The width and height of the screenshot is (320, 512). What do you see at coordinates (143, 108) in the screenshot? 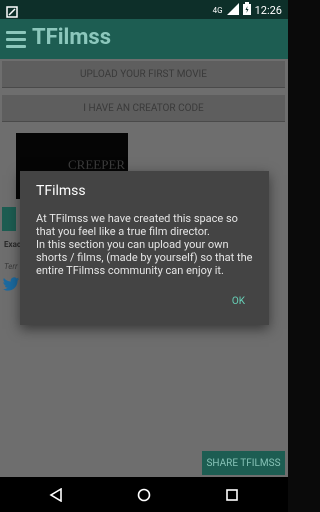
I see `creator-code-button: I HAVE AN CREATOR CODE` at bounding box center [143, 108].